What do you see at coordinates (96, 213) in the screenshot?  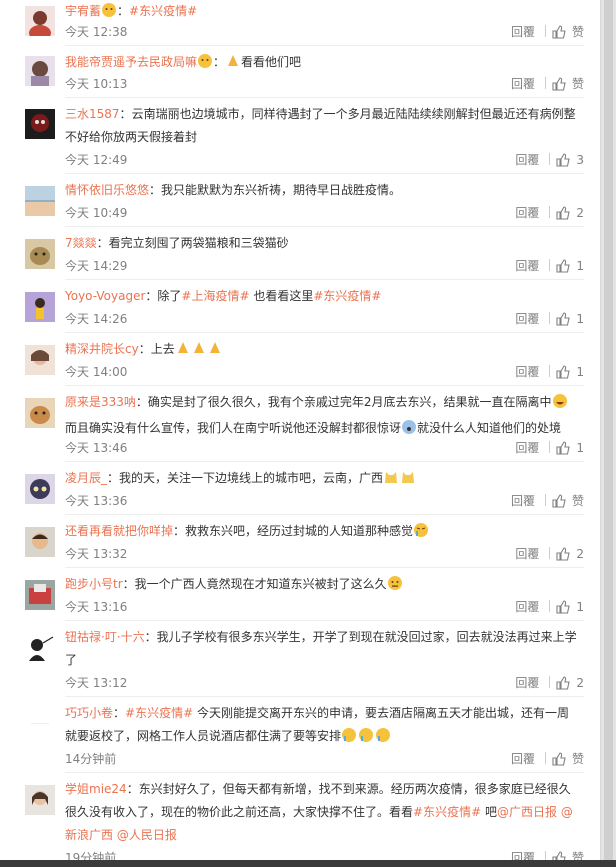 I see `comment-time: 今天 10:49` at bounding box center [96, 213].